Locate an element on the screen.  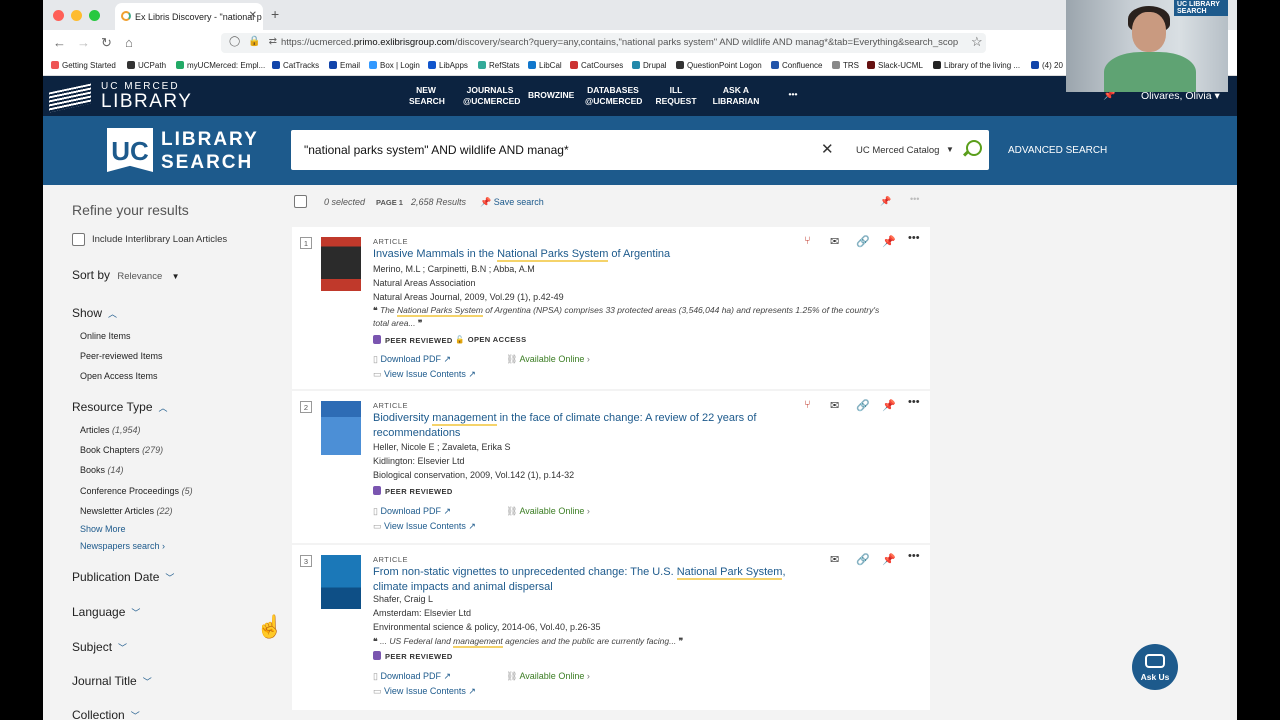
close-window-button is located at coordinates (58, 15).